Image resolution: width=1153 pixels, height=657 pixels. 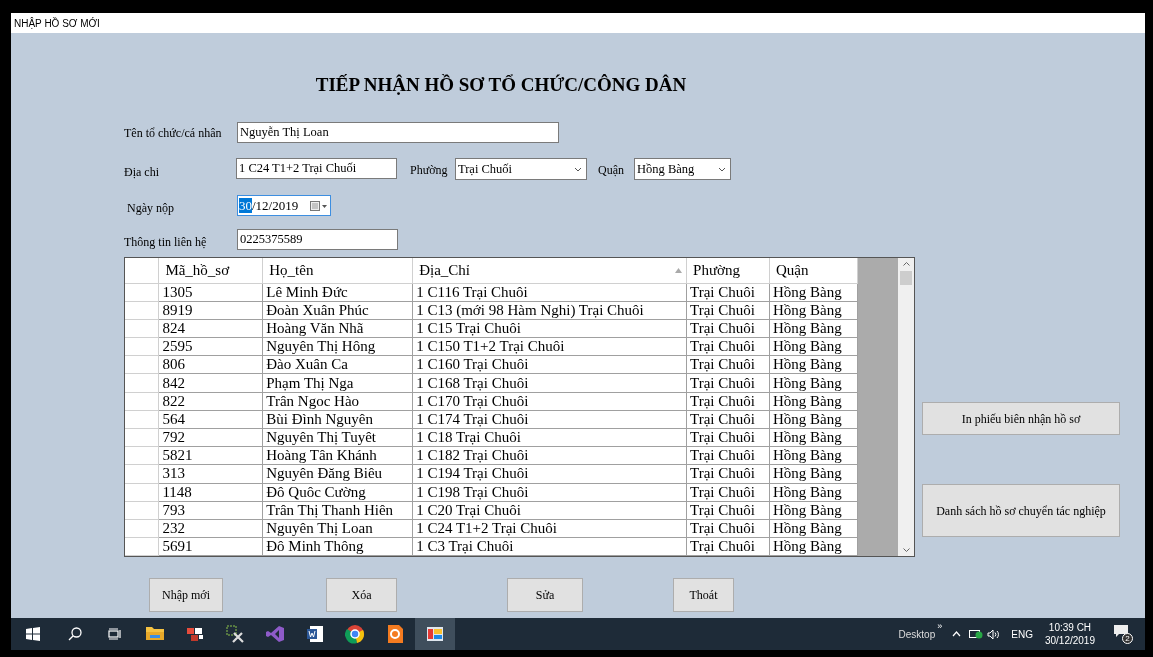 What do you see at coordinates (141, 172) in the screenshot?
I see `field-label: Địa chi` at bounding box center [141, 172].